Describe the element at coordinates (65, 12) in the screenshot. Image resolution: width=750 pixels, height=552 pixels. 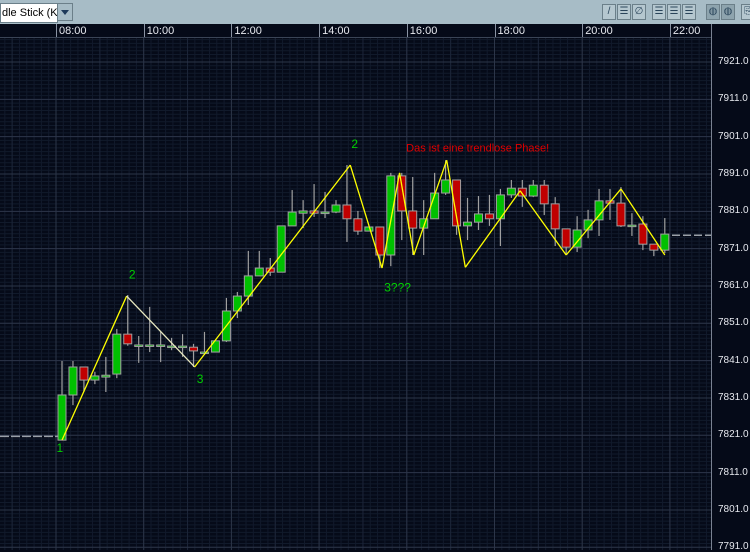
I see `chevron-down-icon` at that location.